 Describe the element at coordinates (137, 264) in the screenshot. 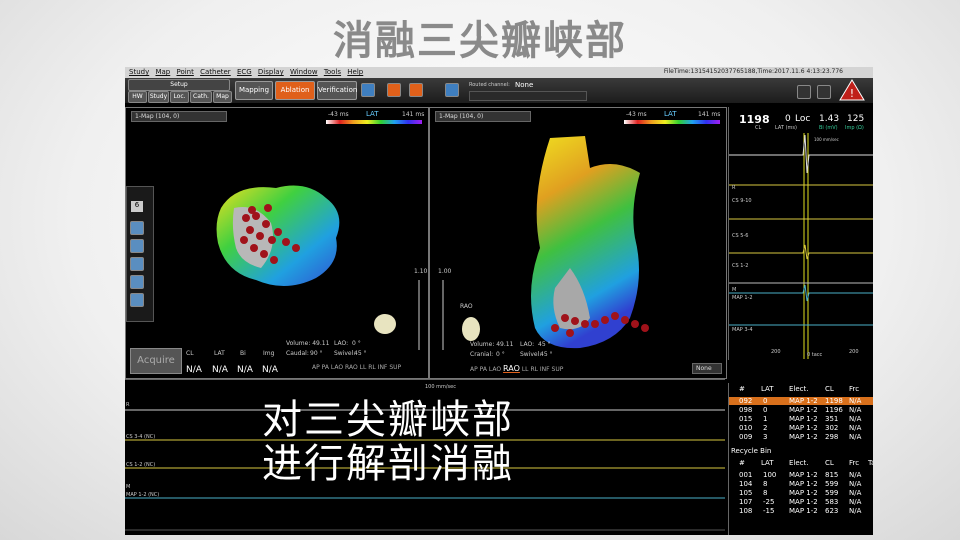

I see `erase-tool-icon` at that location.